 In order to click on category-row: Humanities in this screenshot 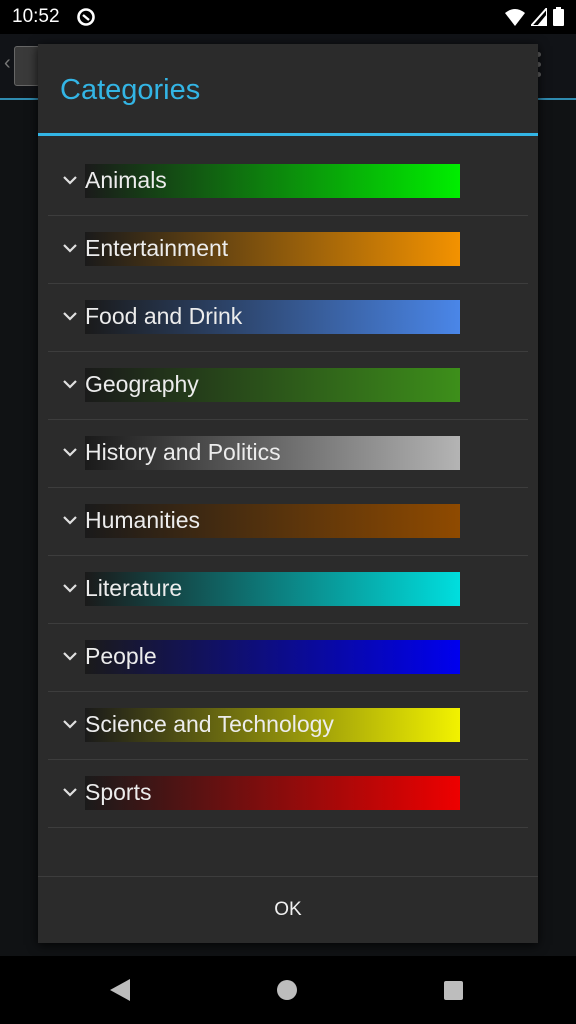, I will do `click(288, 522)`.